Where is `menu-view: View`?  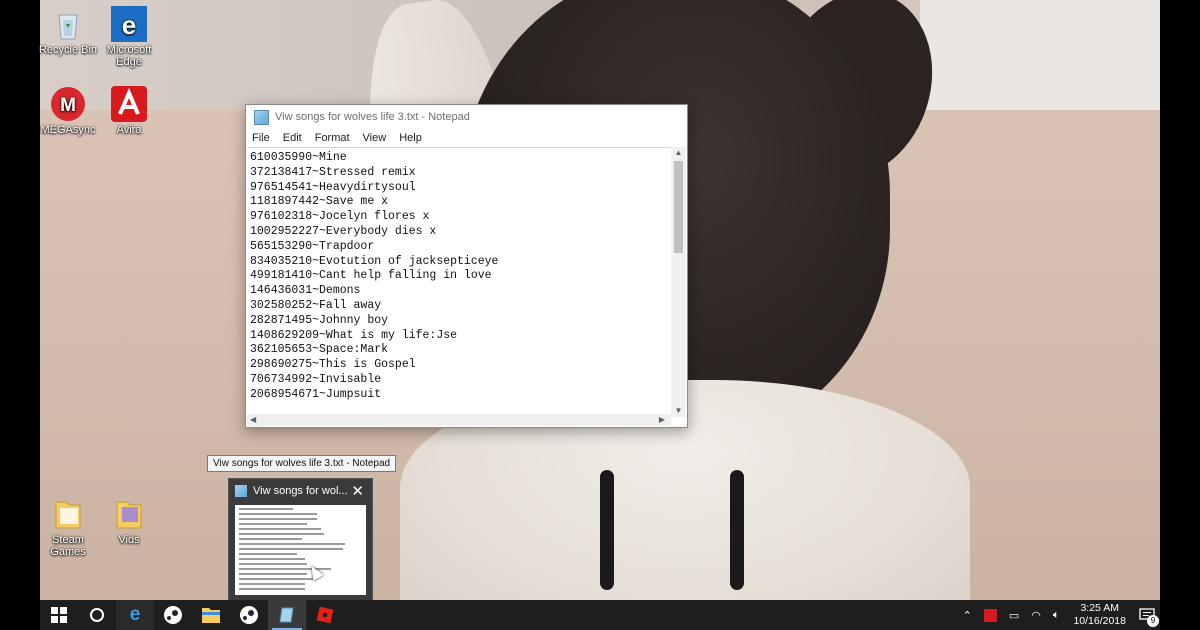
menu-view: View is located at coordinates (375, 138).